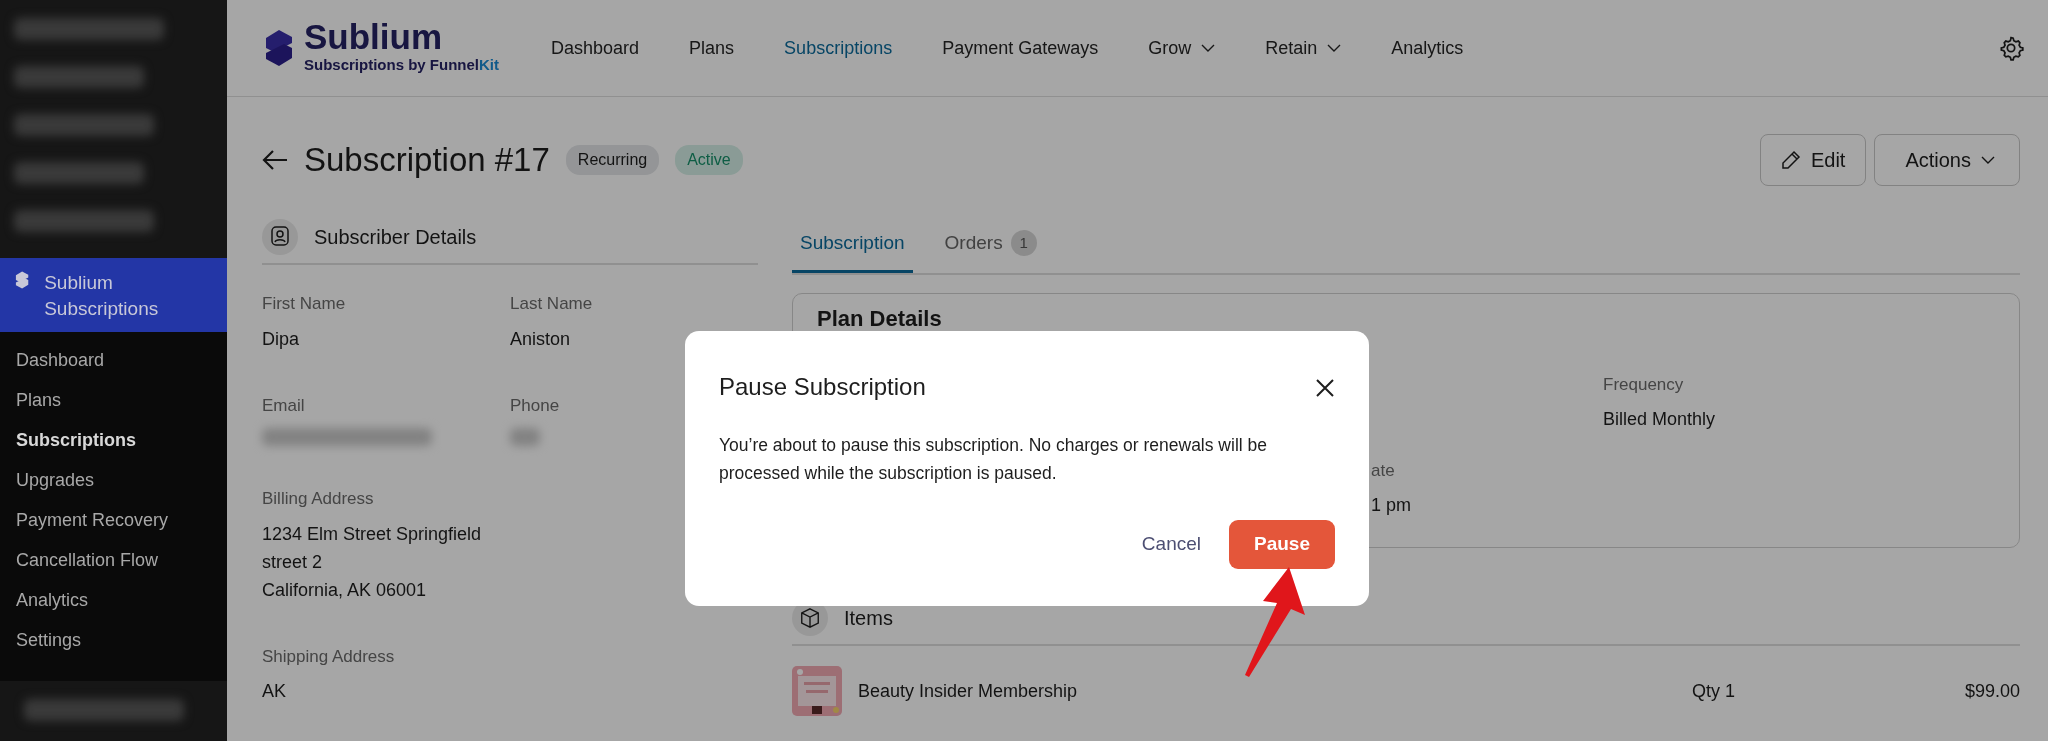 The image size is (2048, 741). I want to click on field-value: 1 pm, so click(1391, 505).